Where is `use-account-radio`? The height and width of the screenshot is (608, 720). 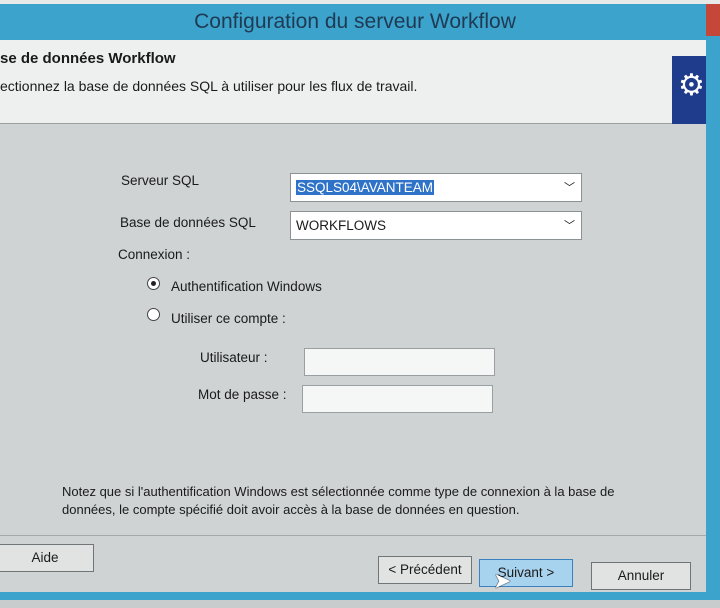 use-account-radio is located at coordinates (153, 314).